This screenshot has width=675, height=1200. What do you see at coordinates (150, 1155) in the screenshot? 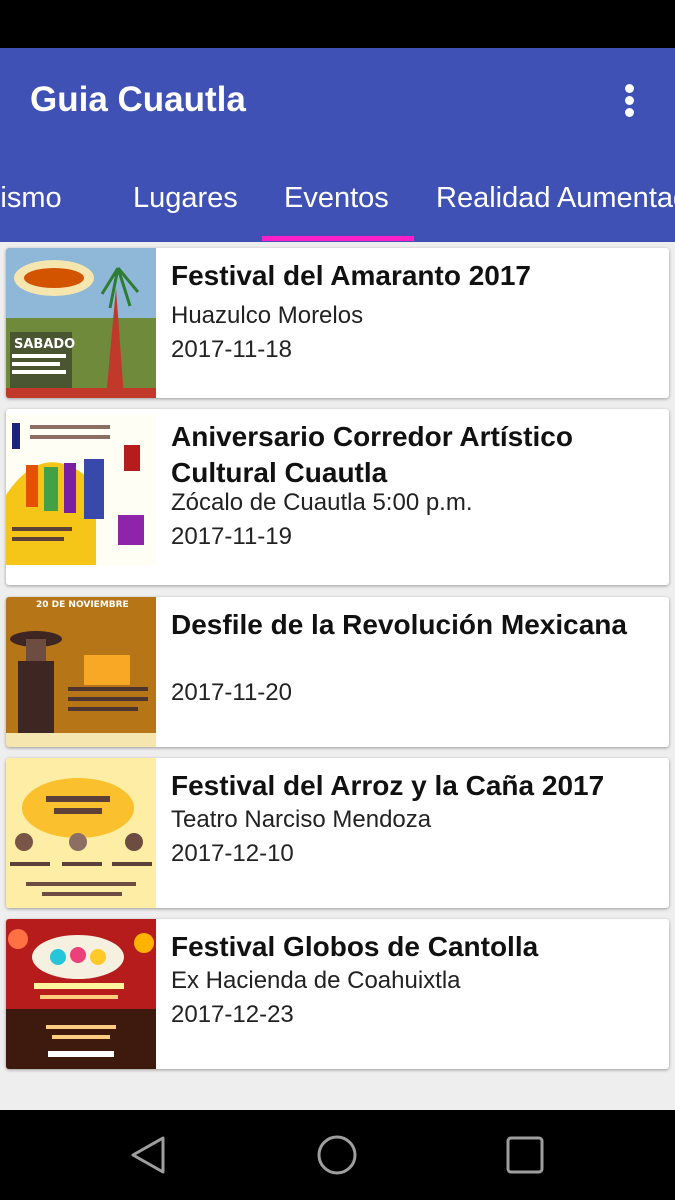
I see `back-triangle-icon` at bounding box center [150, 1155].